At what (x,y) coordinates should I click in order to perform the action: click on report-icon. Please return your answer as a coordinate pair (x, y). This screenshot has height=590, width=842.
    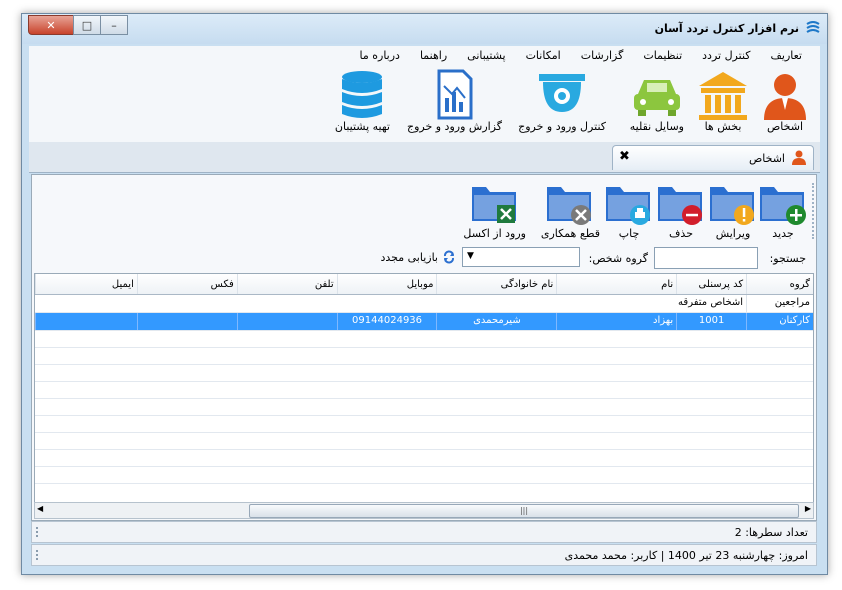
    Looking at the image, I should click on (455, 94).